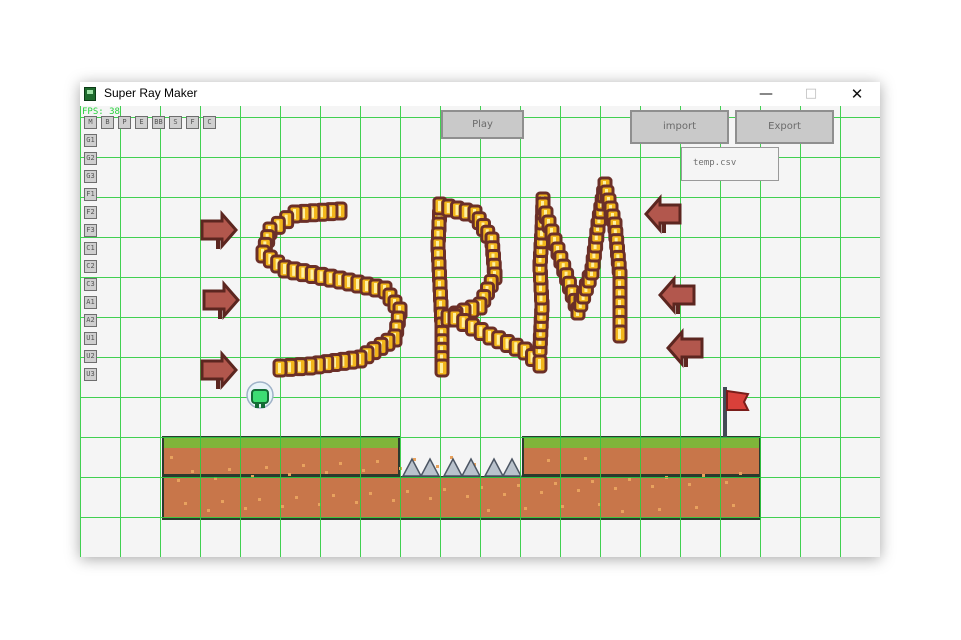 This screenshot has height=640, width=961. I want to click on tool-c: C, so click(209, 122).